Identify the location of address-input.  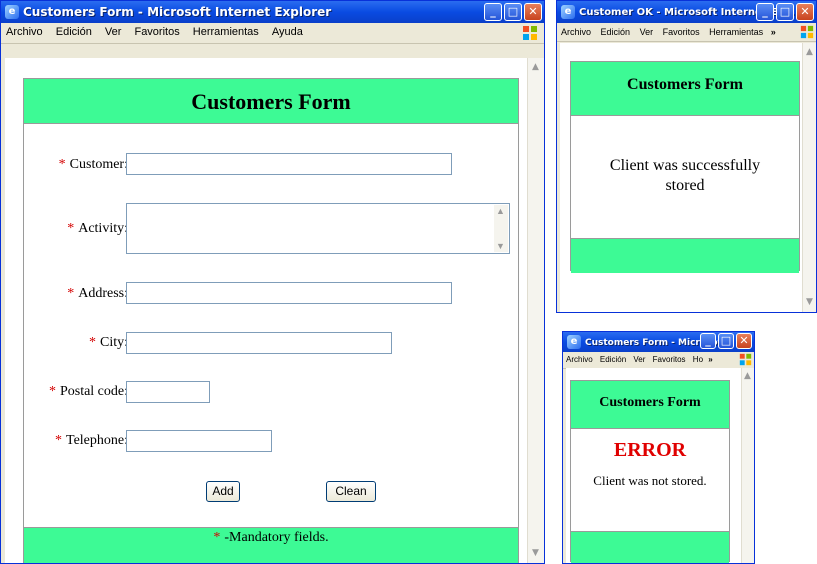
(289, 293).